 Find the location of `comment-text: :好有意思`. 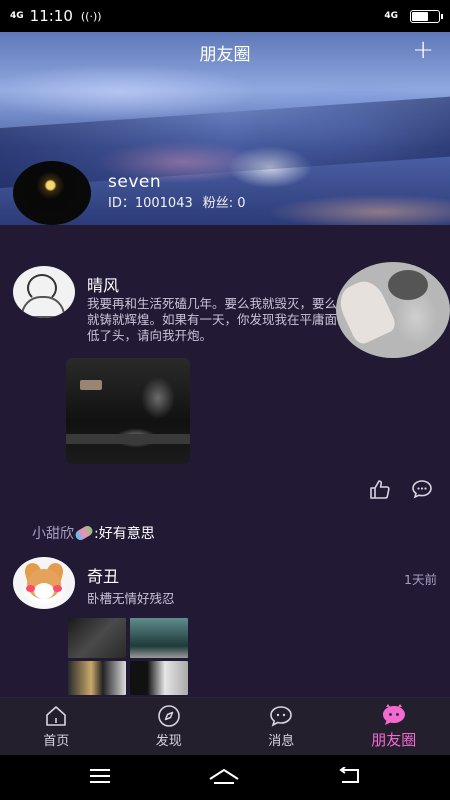

comment-text: :好有意思 is located at coordinates (124, 534).